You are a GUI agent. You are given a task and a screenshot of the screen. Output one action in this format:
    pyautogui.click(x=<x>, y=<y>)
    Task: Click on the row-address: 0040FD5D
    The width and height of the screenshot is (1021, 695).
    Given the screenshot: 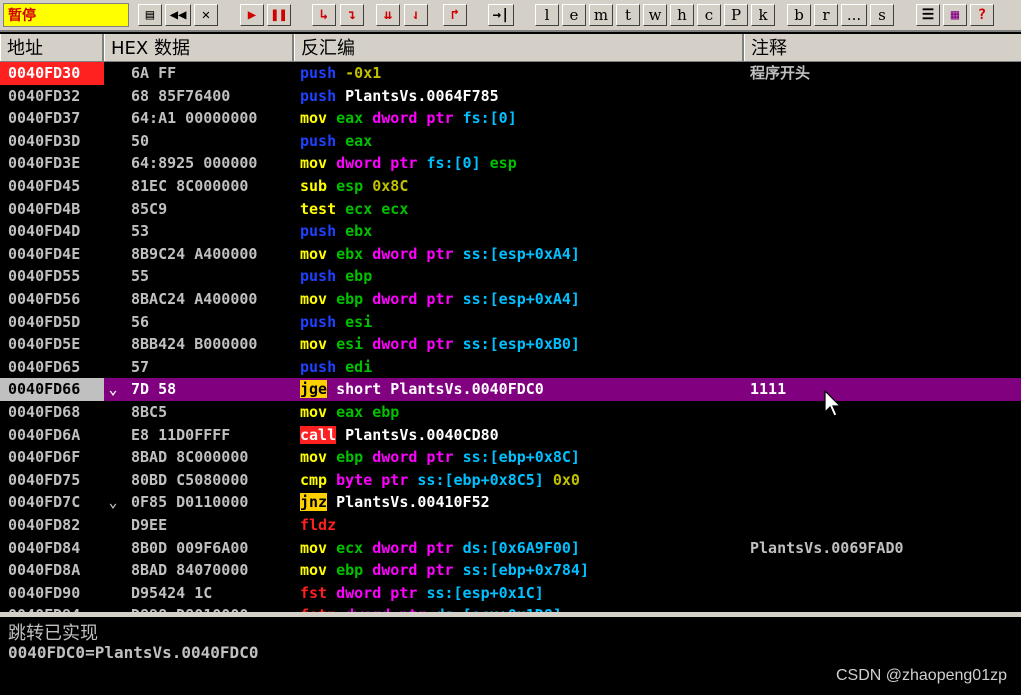 What is the action you would take?
    pyautogui.click(x=44, y=321)
    